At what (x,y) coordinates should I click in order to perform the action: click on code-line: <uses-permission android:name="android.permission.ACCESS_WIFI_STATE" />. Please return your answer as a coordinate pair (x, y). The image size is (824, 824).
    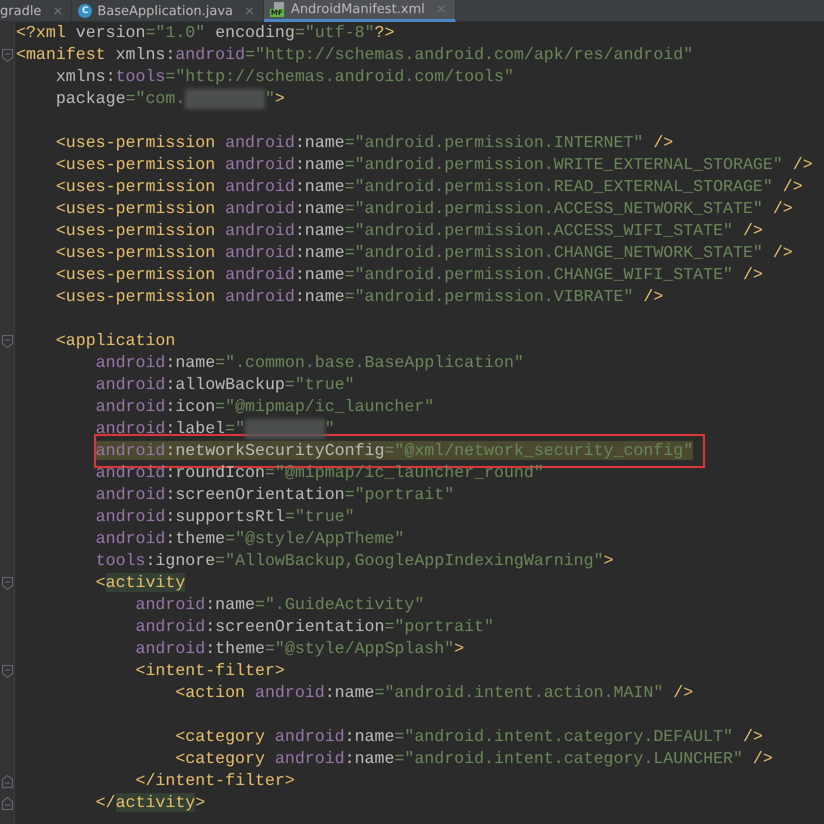
    Looking at the image, I should click on (409, 231).